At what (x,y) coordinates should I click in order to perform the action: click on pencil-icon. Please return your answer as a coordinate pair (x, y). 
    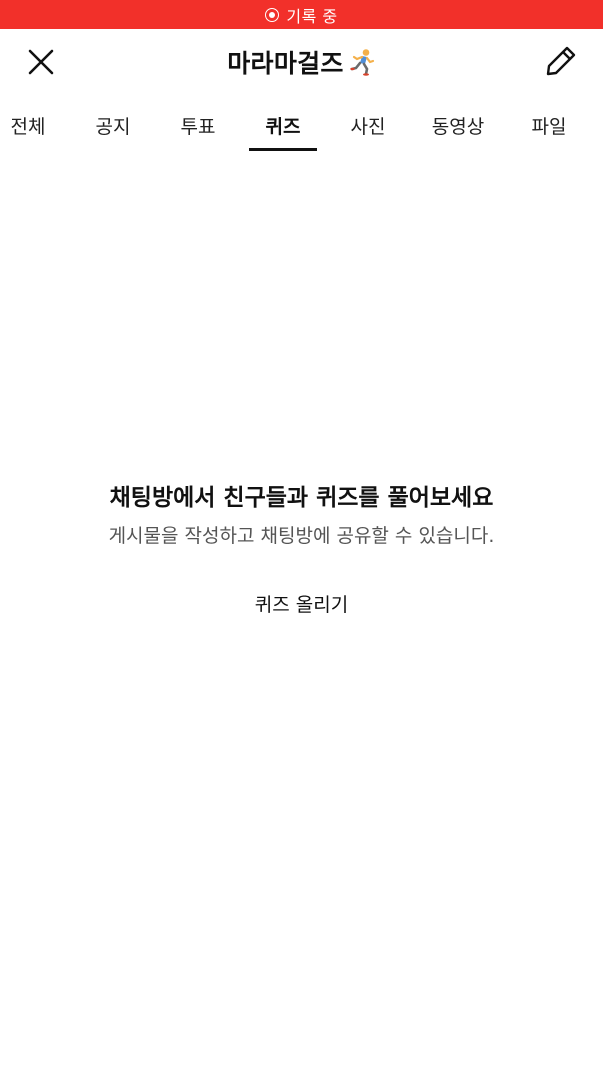
    Looking at the image, I should click on (561, 61).